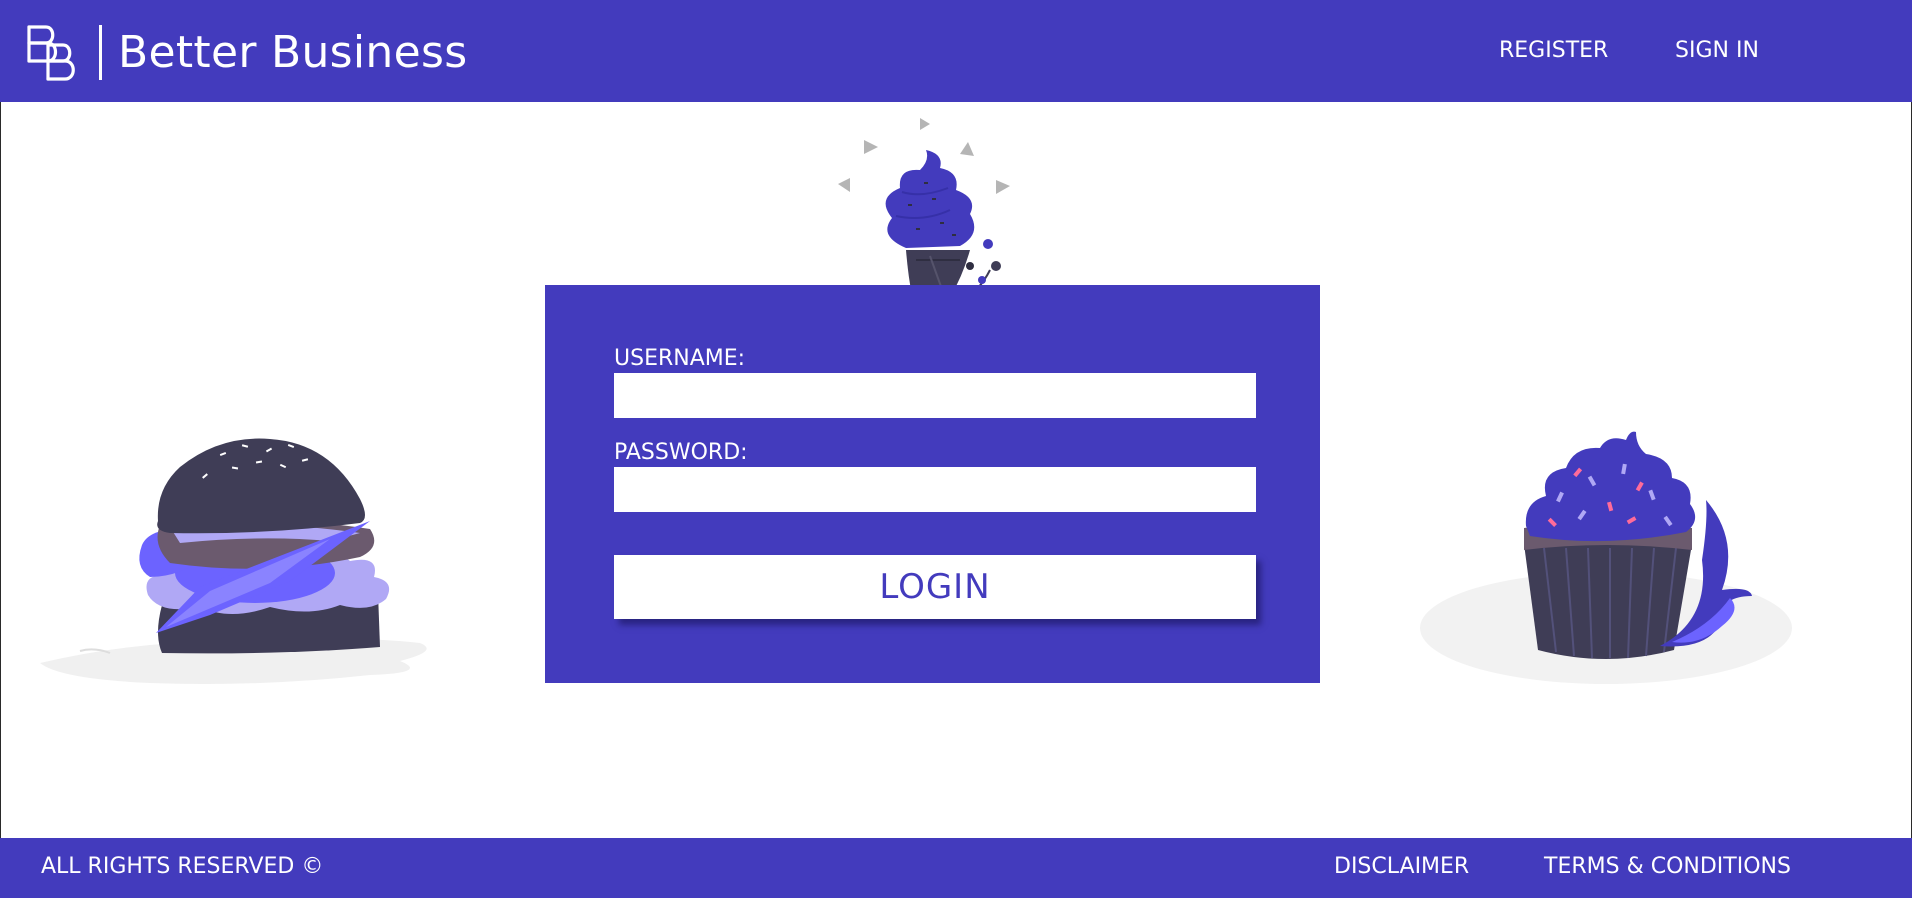  I want to click on copyright-text: ALL RIGHTS RESERVED ©, so click(182, 866).